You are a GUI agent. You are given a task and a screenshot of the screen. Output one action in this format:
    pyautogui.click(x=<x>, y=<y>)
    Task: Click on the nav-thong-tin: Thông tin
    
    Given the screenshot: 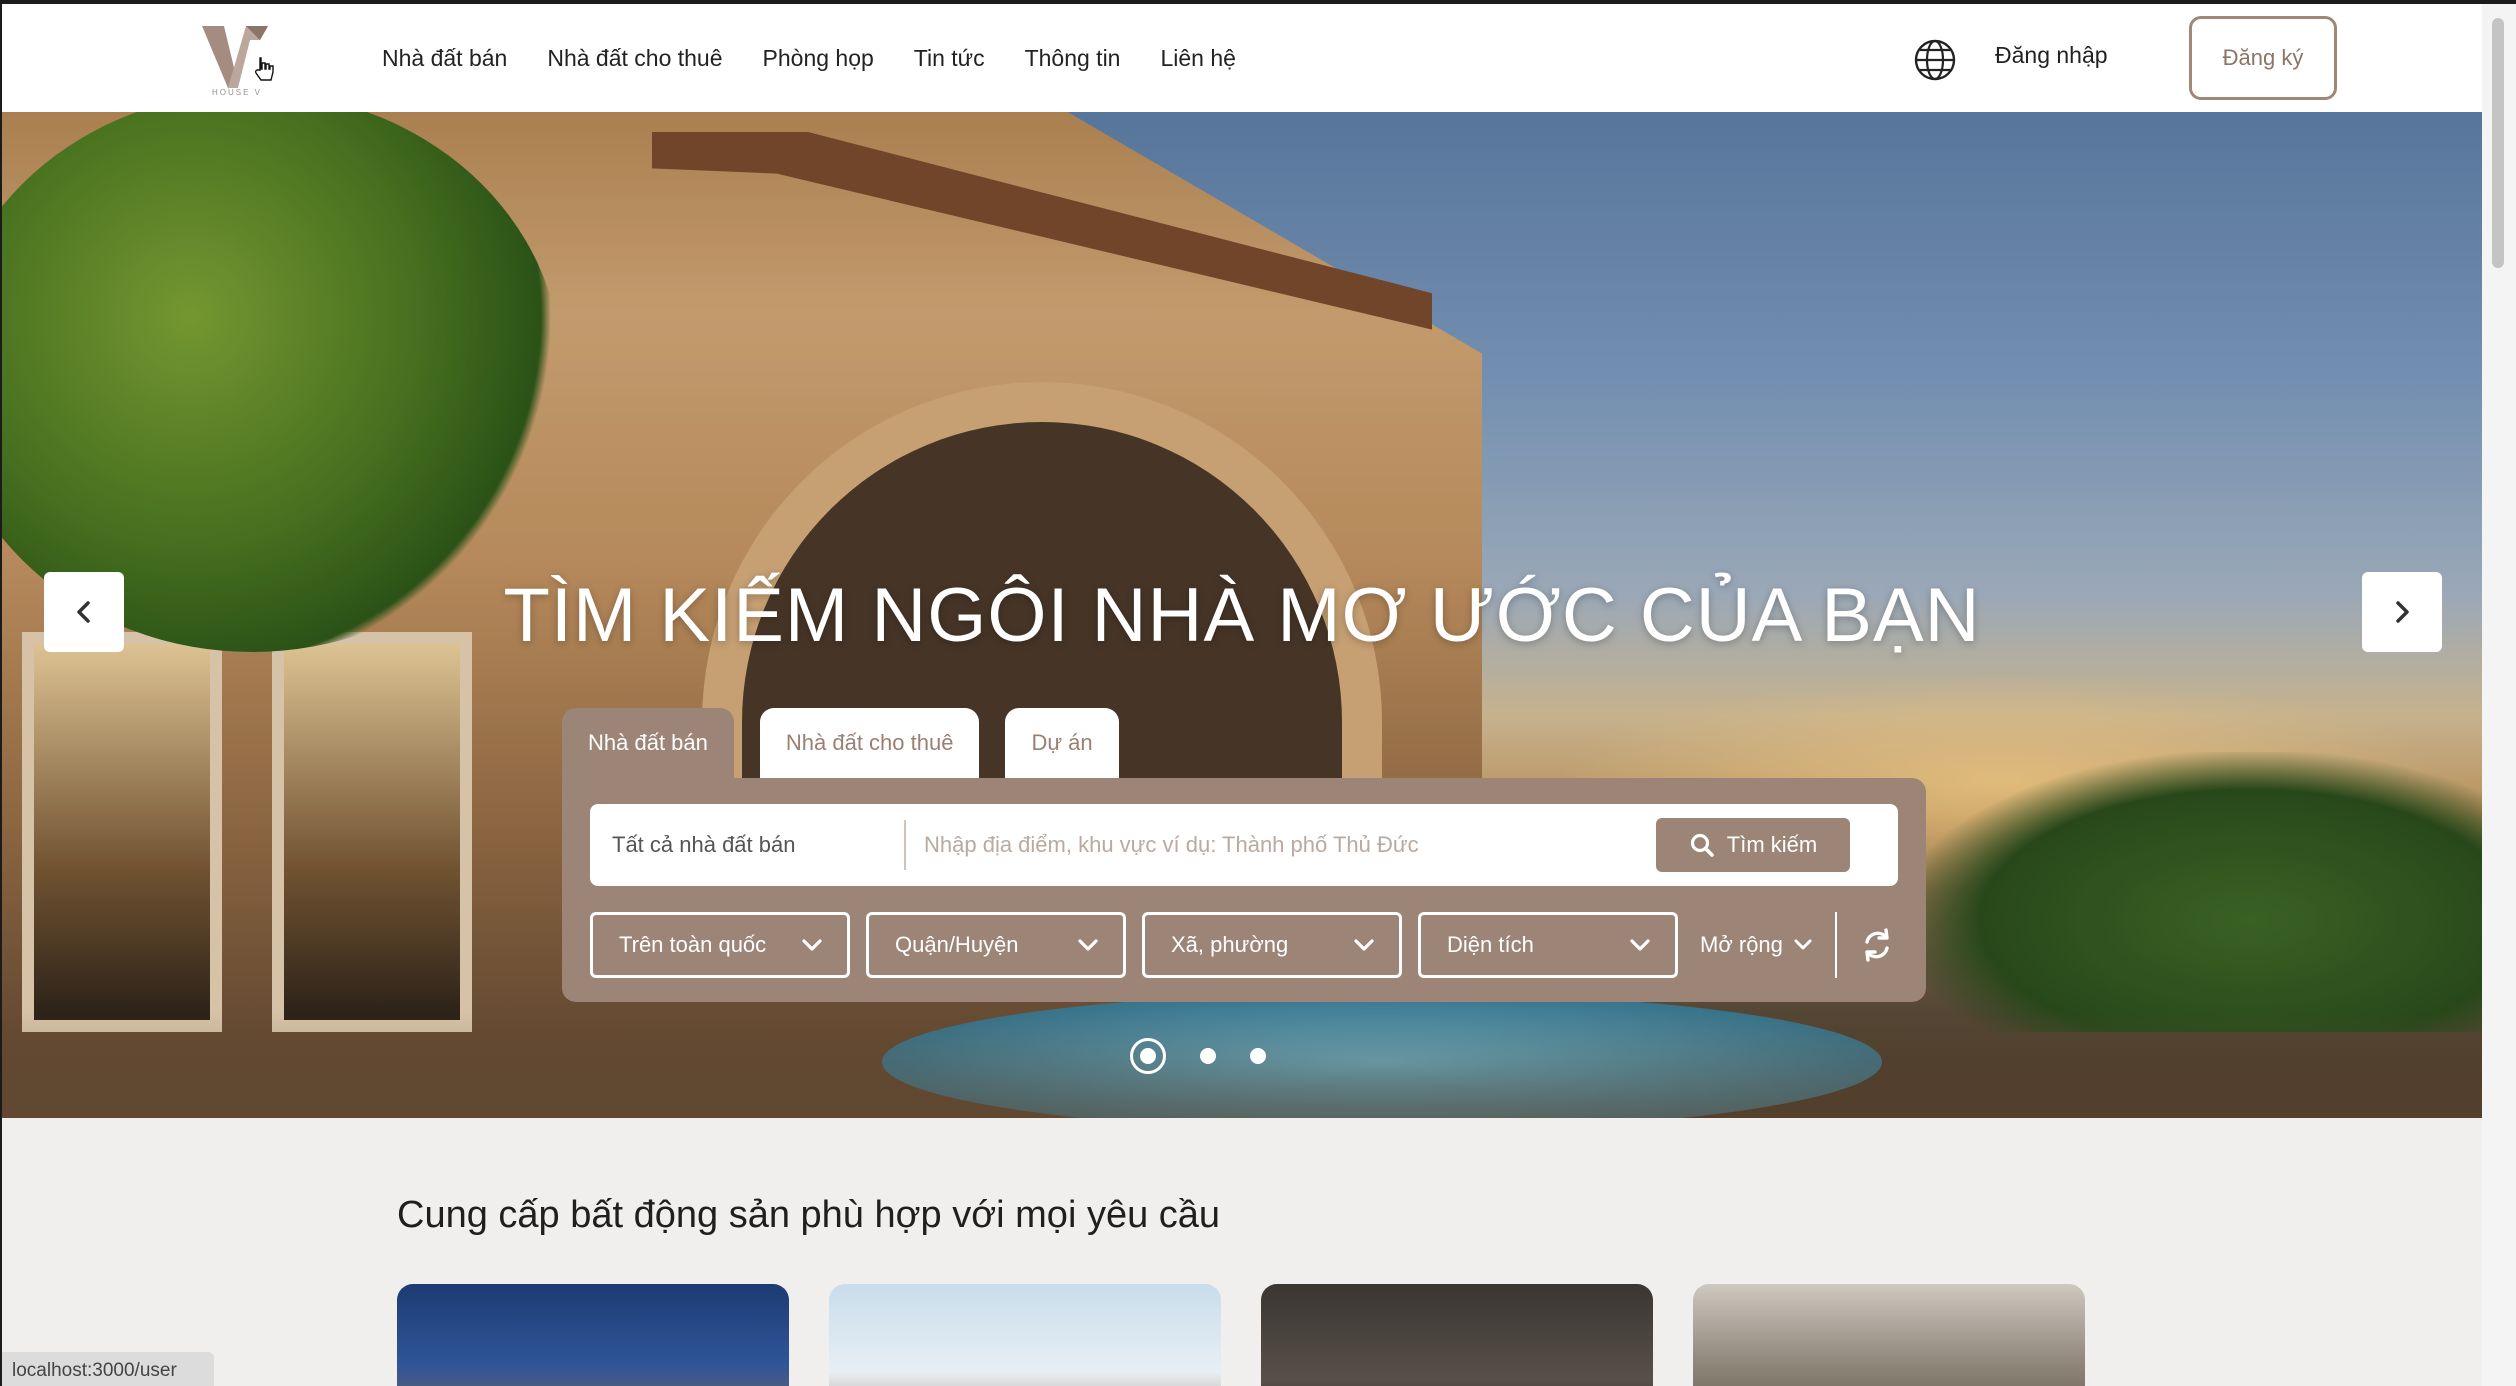 What is the action you would take?
    pyautogui.click(x=1073, y=58)
    